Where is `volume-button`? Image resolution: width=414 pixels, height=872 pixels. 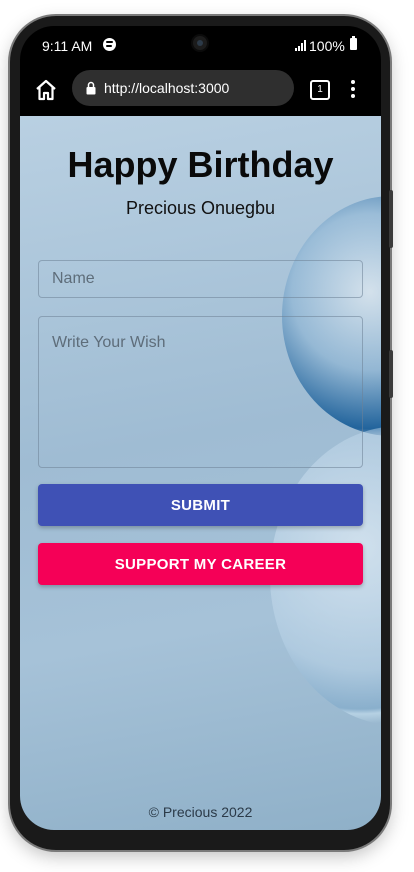 volume-button is located at coordinates (391, 219).